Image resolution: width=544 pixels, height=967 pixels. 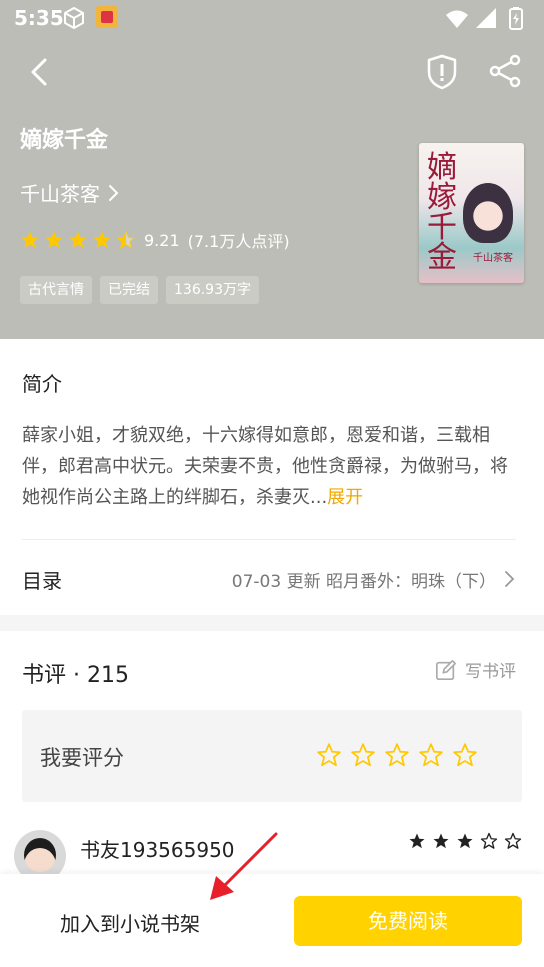 What do you see at coordinates (505, 71) in the screenshot?
I see `share-icon` at bounding box center [505, 71].